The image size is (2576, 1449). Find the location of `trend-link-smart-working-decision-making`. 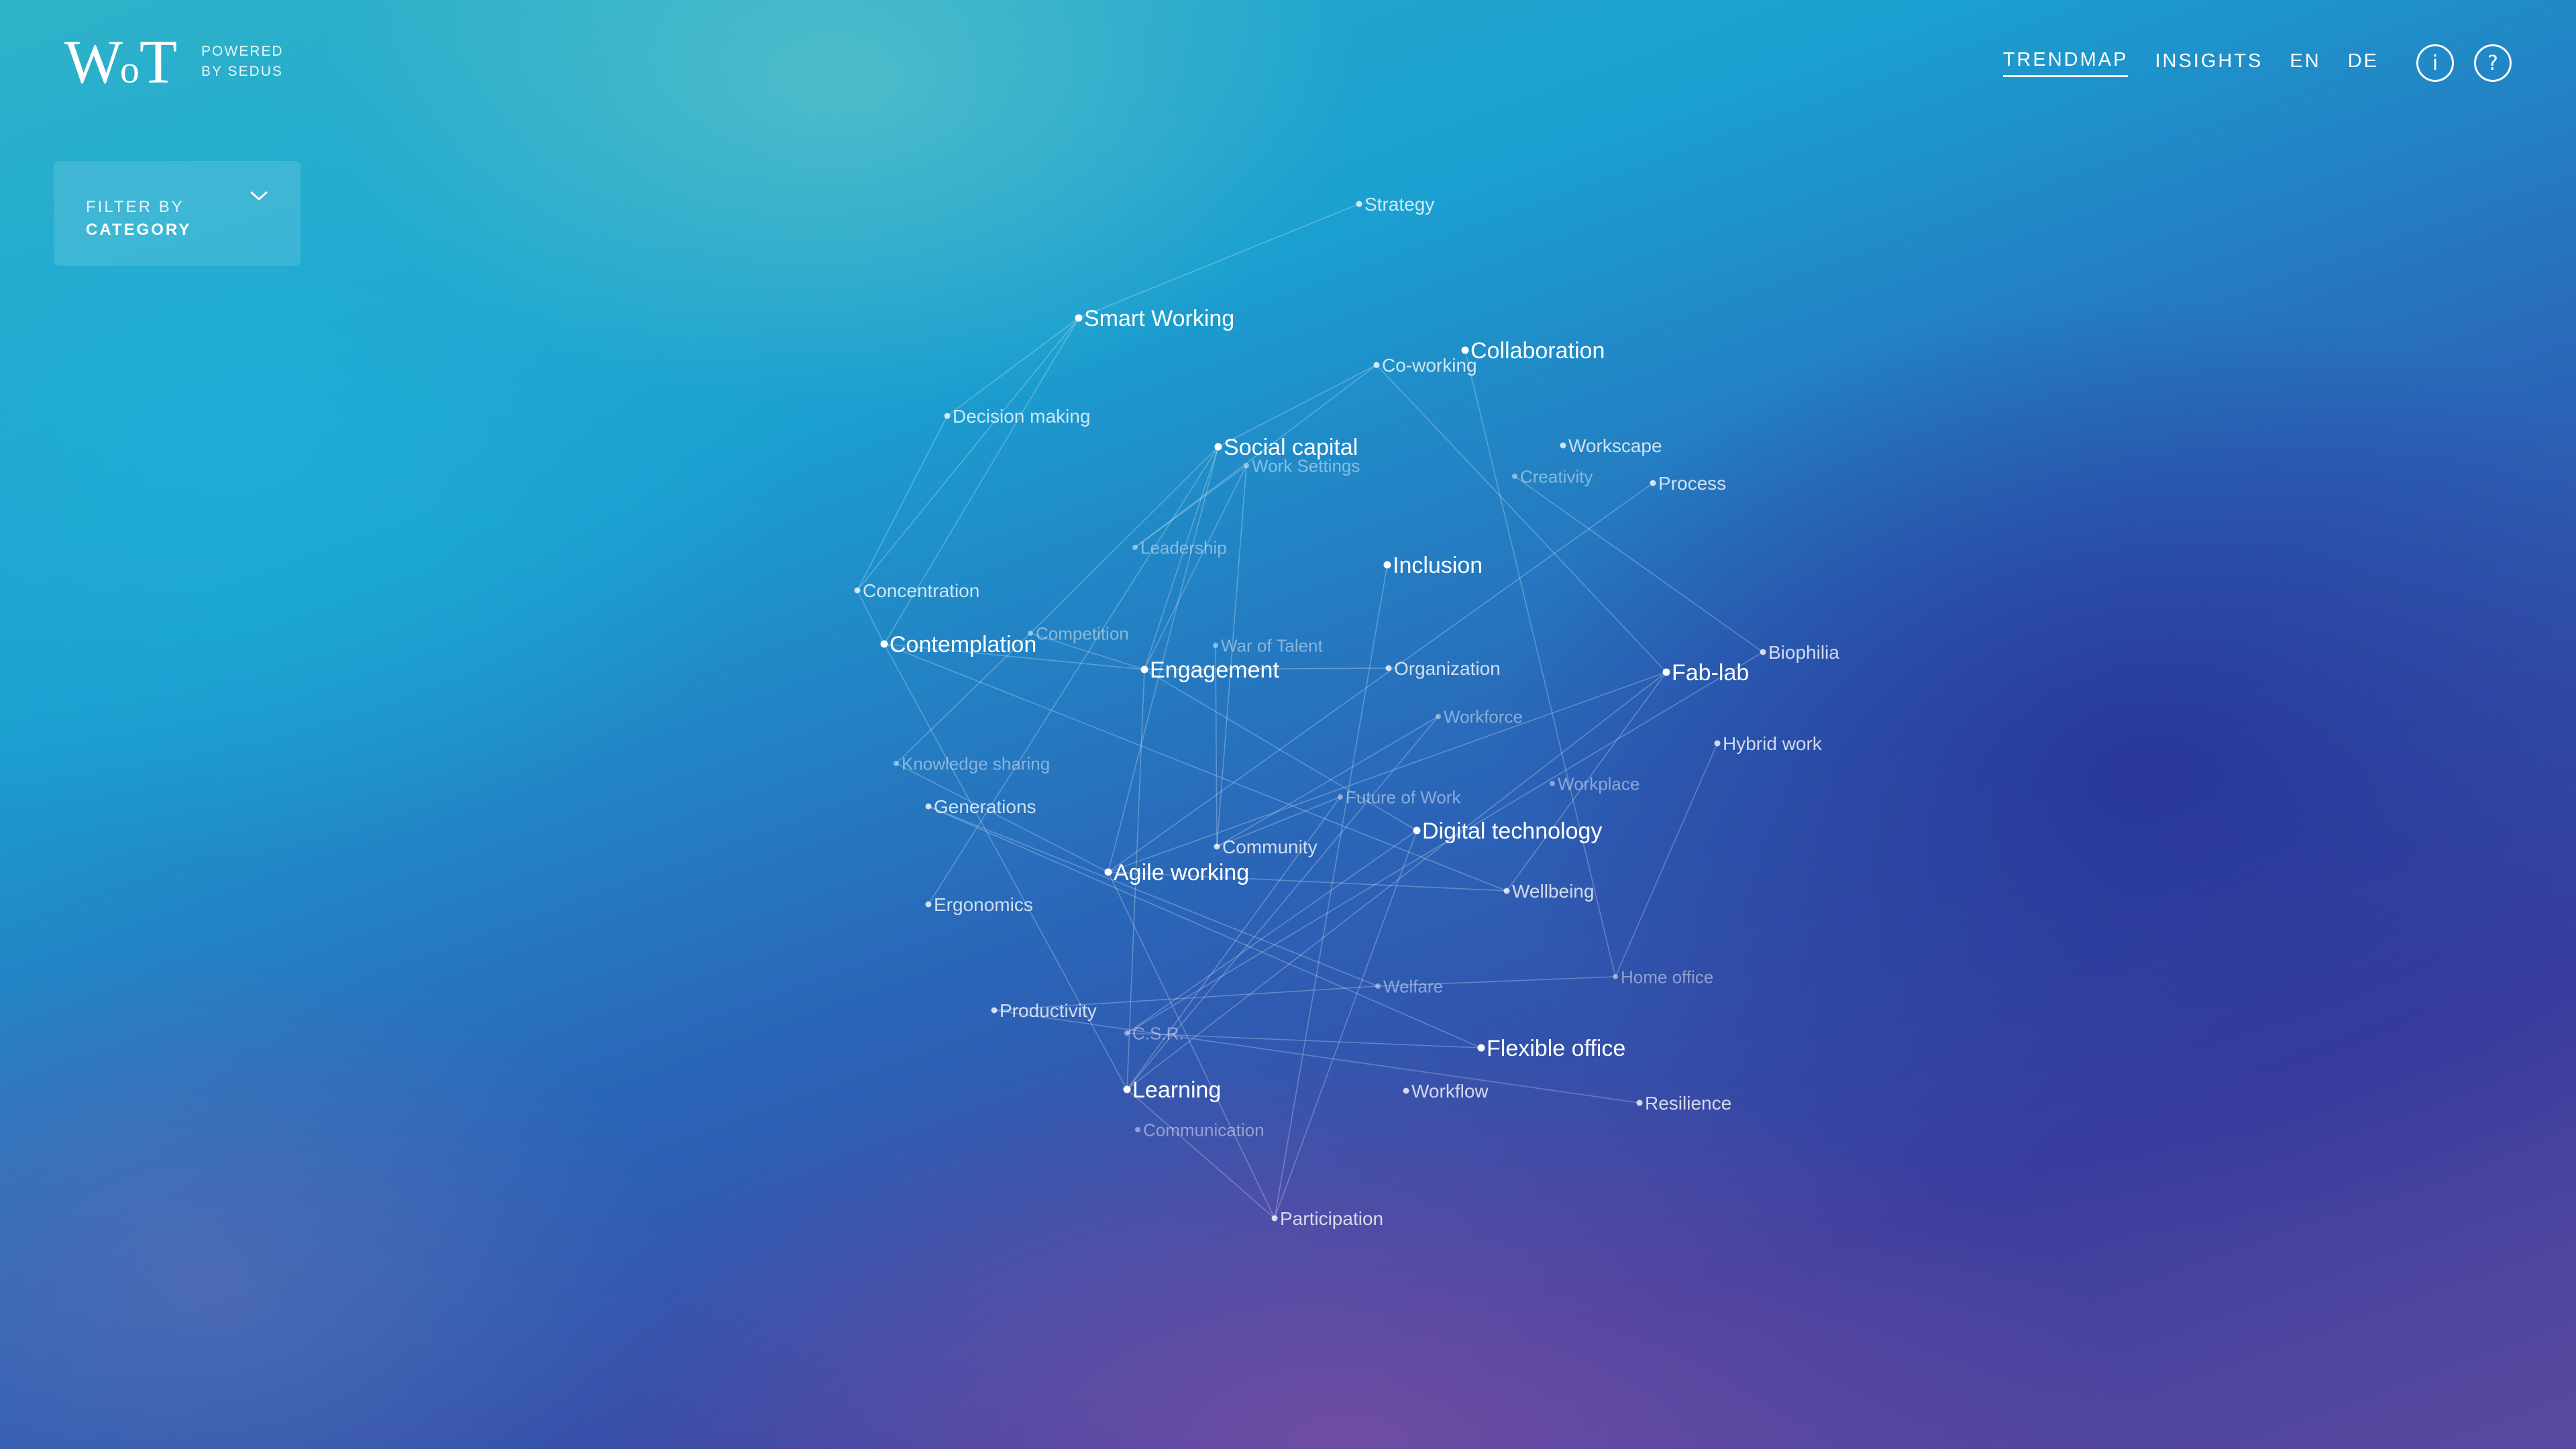

trend-link-smart-working-decision-making is located at coordinates (1013, 367).